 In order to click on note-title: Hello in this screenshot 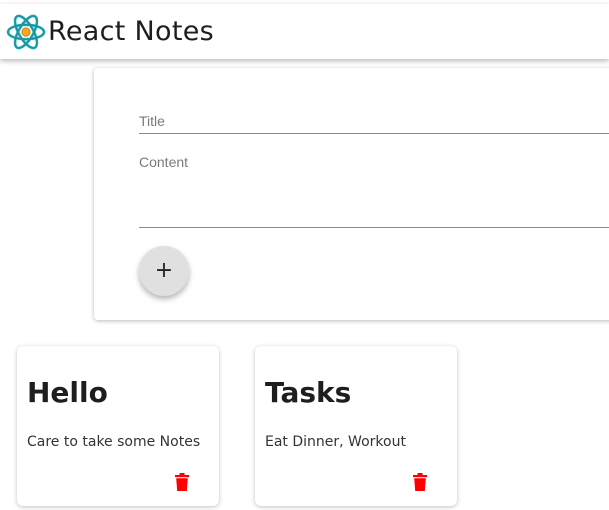, I will do `click(67, 392)`.